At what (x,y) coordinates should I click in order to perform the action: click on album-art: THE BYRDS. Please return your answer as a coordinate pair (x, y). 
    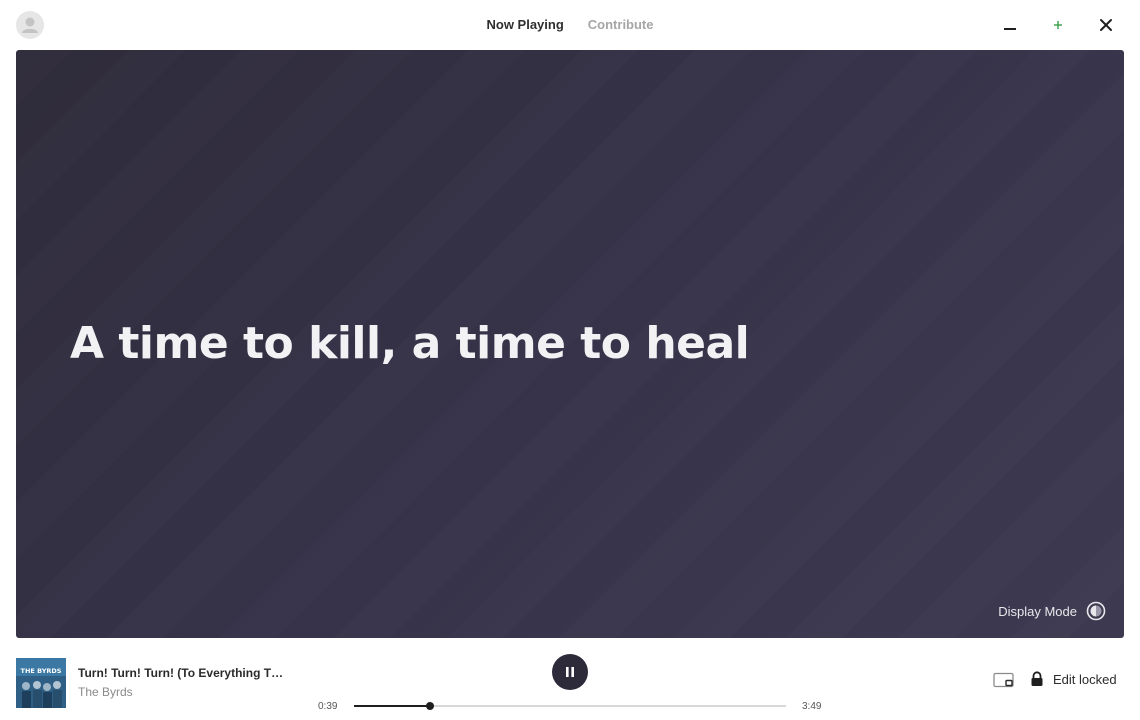
    Looking at the image, I should click on (41, 683).